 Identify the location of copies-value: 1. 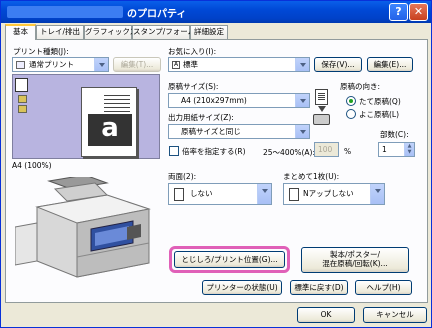
(384, 149).